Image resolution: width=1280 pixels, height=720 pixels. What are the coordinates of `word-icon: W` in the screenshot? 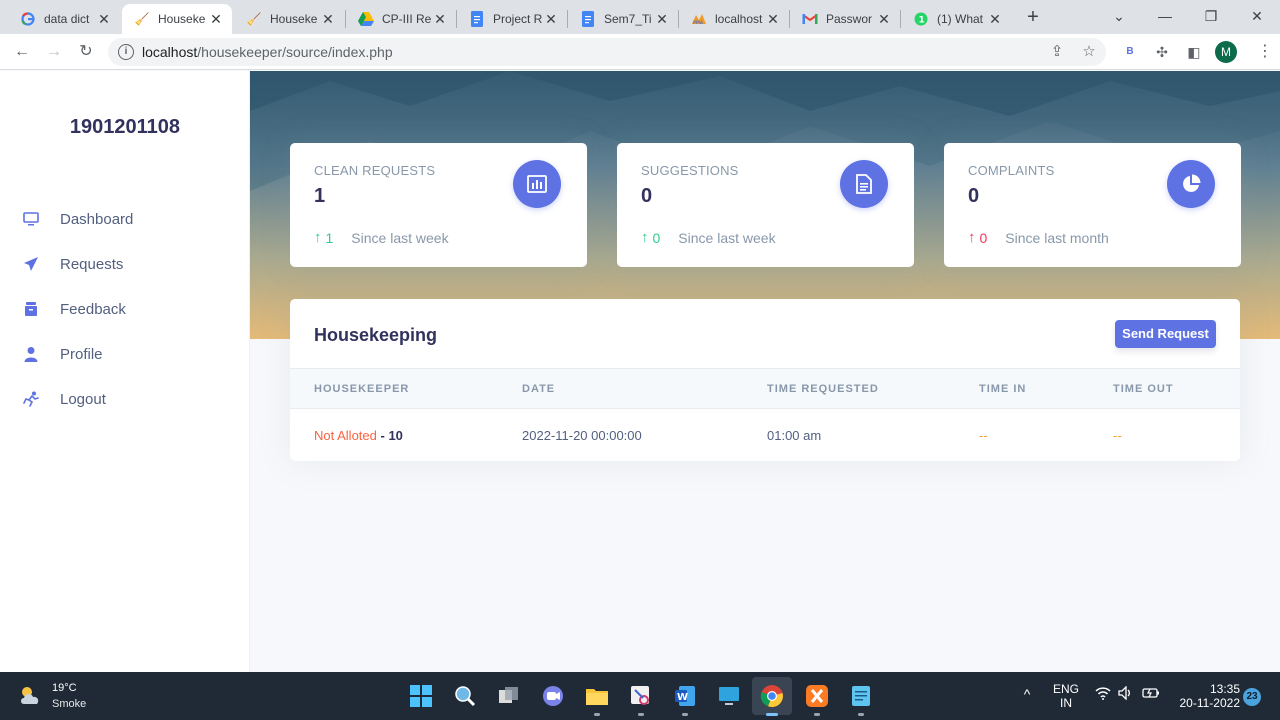 It's located at (685, 696).